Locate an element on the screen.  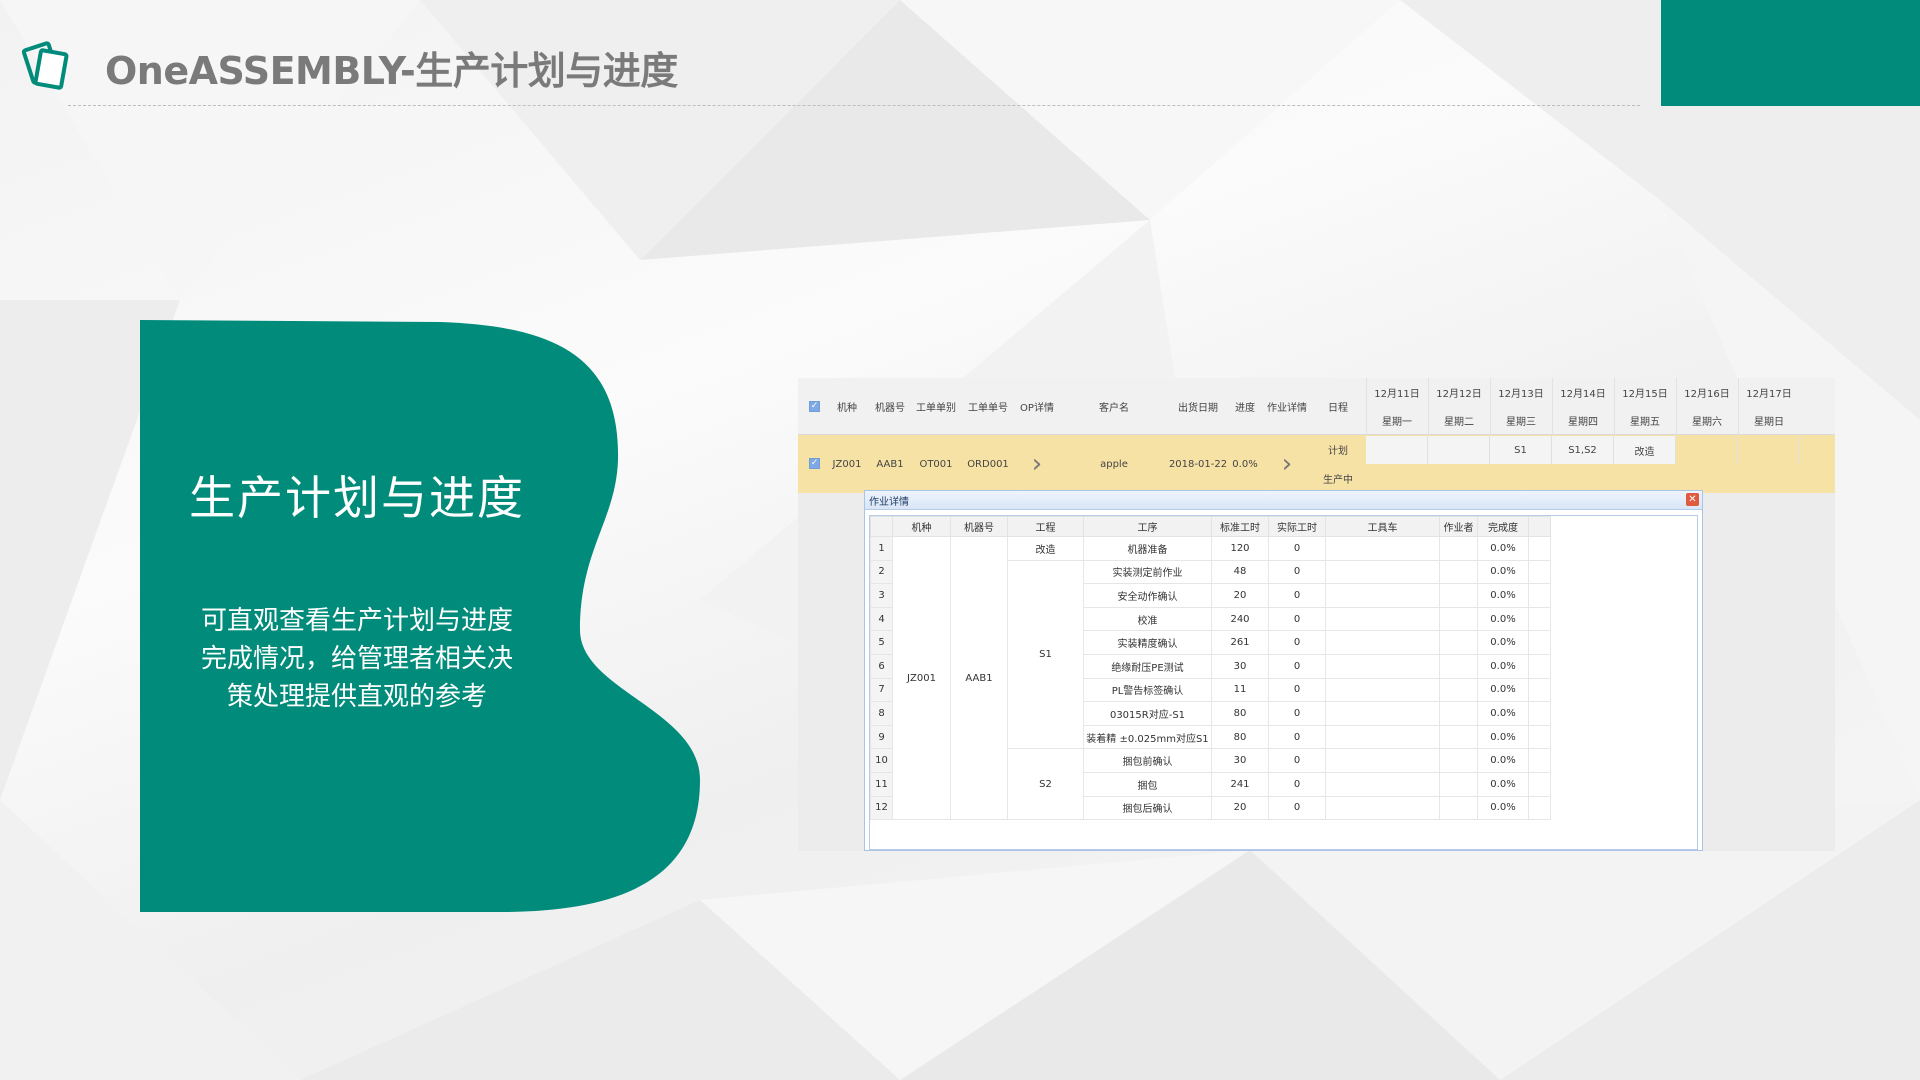
card-title: 生产计划与进度 is located at coordinates (357, 498).